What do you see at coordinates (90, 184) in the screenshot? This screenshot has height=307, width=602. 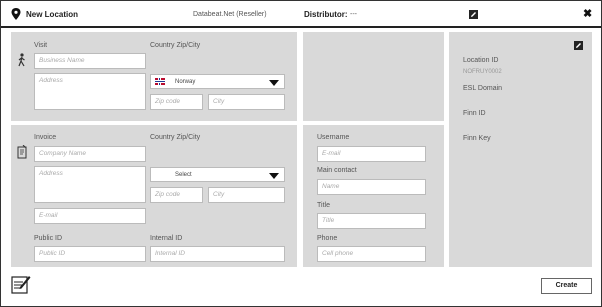 I see `invoice-address-input: Address` at bounding box center [90, 184].